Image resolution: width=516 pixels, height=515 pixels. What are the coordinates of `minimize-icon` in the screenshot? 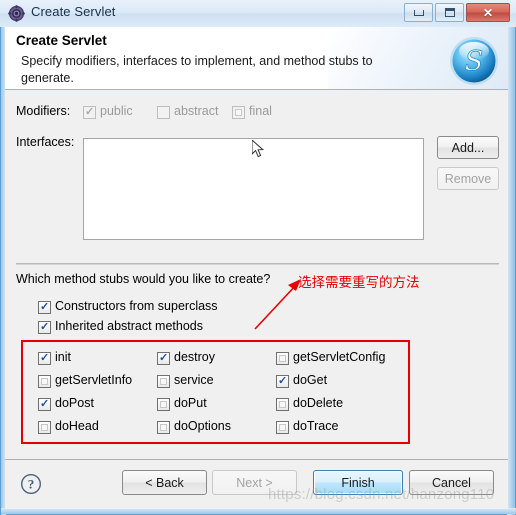 It's located at (418, 12).